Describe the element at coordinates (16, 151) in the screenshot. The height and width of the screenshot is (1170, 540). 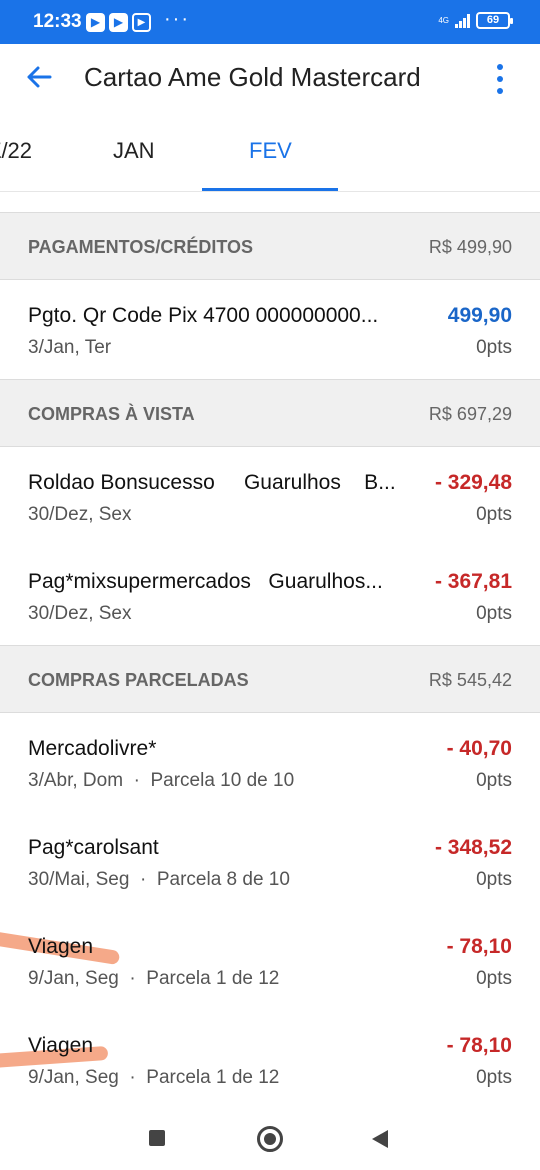
I see `tab-dez-22: Z/22` at that location.